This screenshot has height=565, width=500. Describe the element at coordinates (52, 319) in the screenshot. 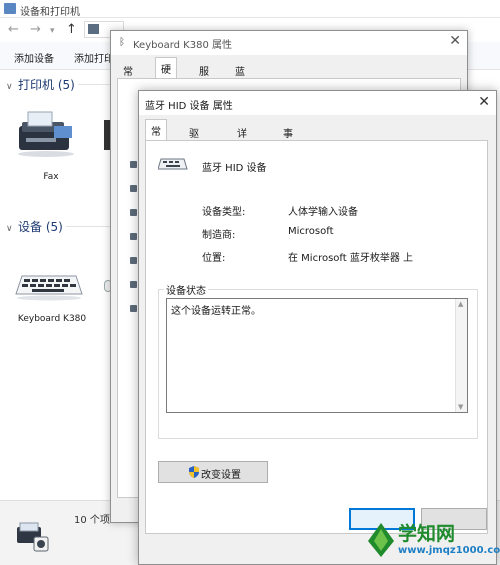

I see `keyboard-label: Keyboard K380` at that location.